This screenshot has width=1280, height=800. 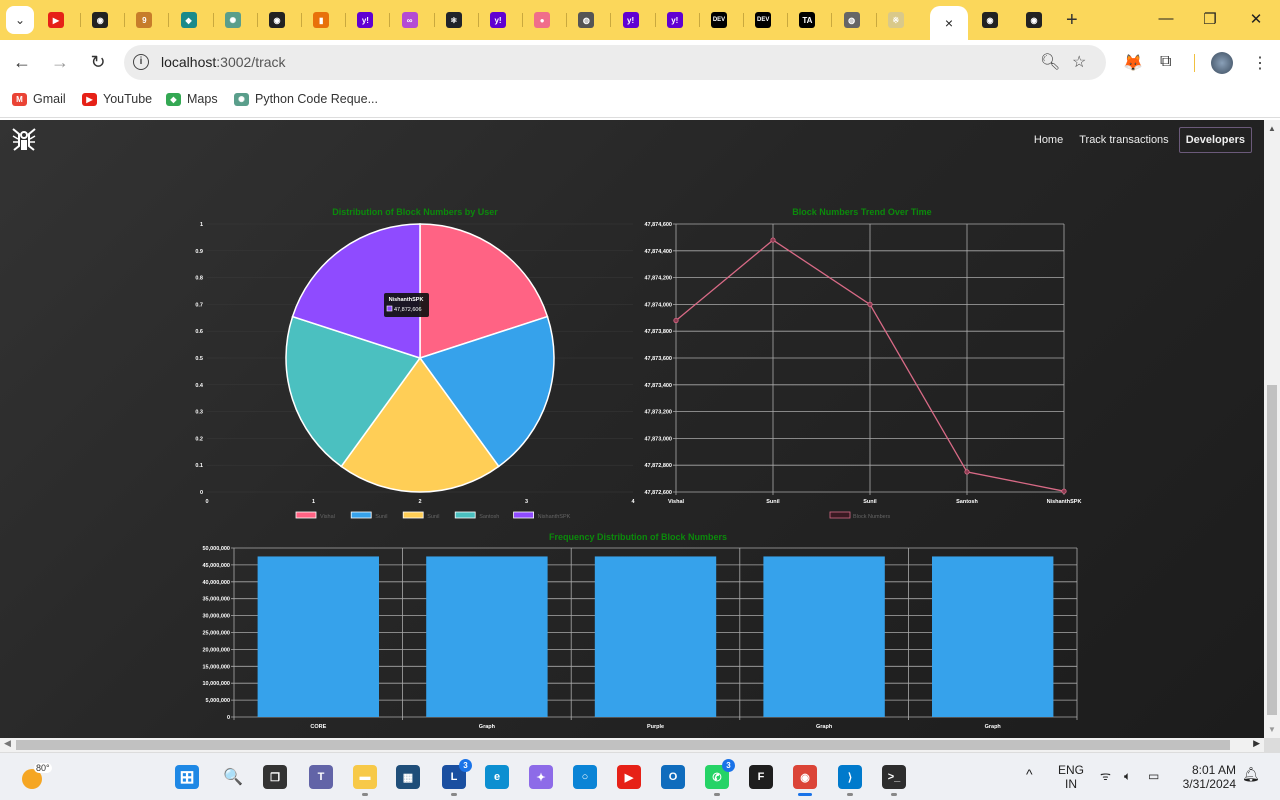 I want to click on taskbar-youtube-icon: ▶, so click(x=629, y=777).